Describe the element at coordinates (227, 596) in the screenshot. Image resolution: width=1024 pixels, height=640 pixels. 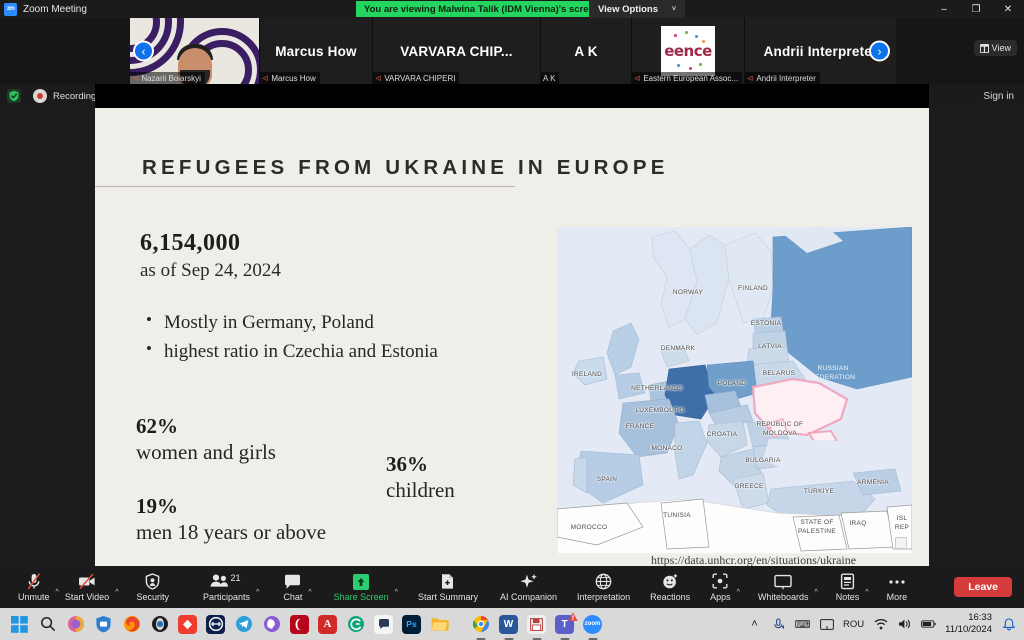
I see `participants-label: Participants` at that location.